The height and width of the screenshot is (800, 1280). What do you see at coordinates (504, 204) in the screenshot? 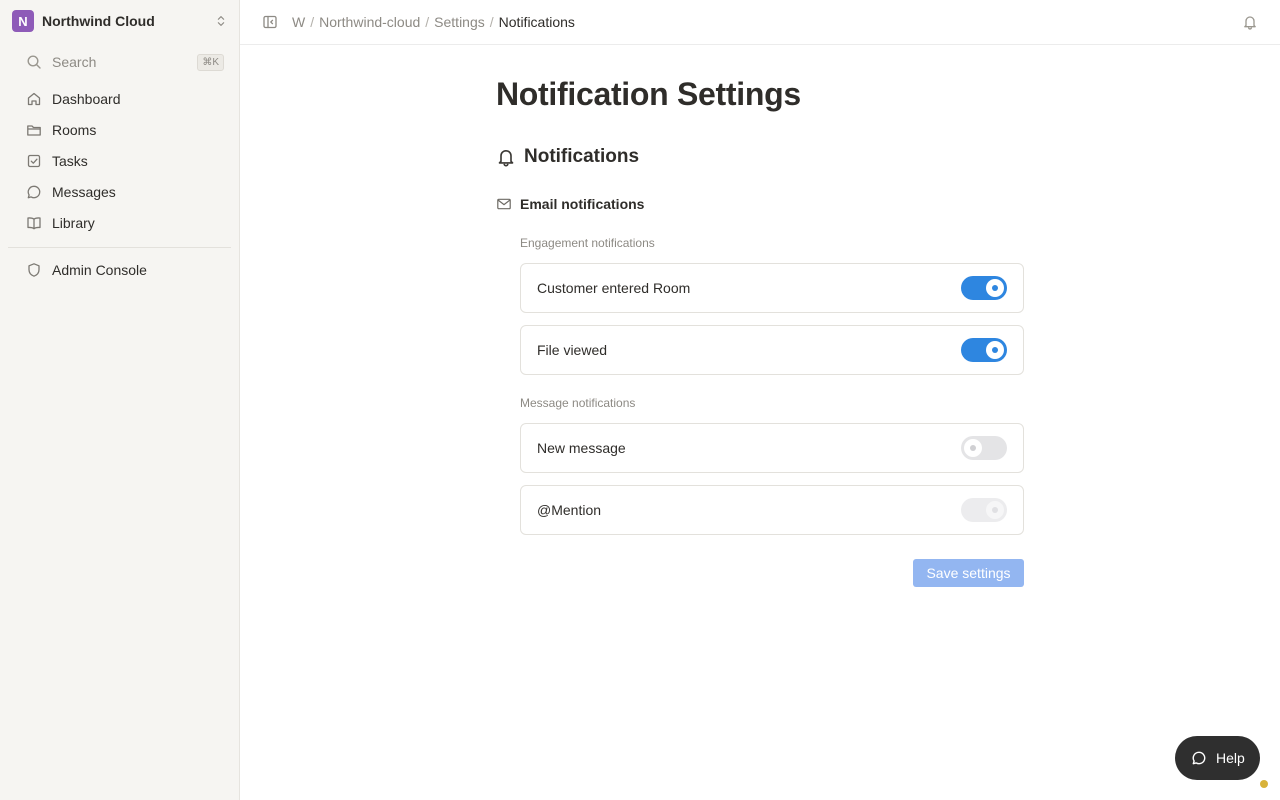
I see `mail-icon` at bounding box center [504, 204].